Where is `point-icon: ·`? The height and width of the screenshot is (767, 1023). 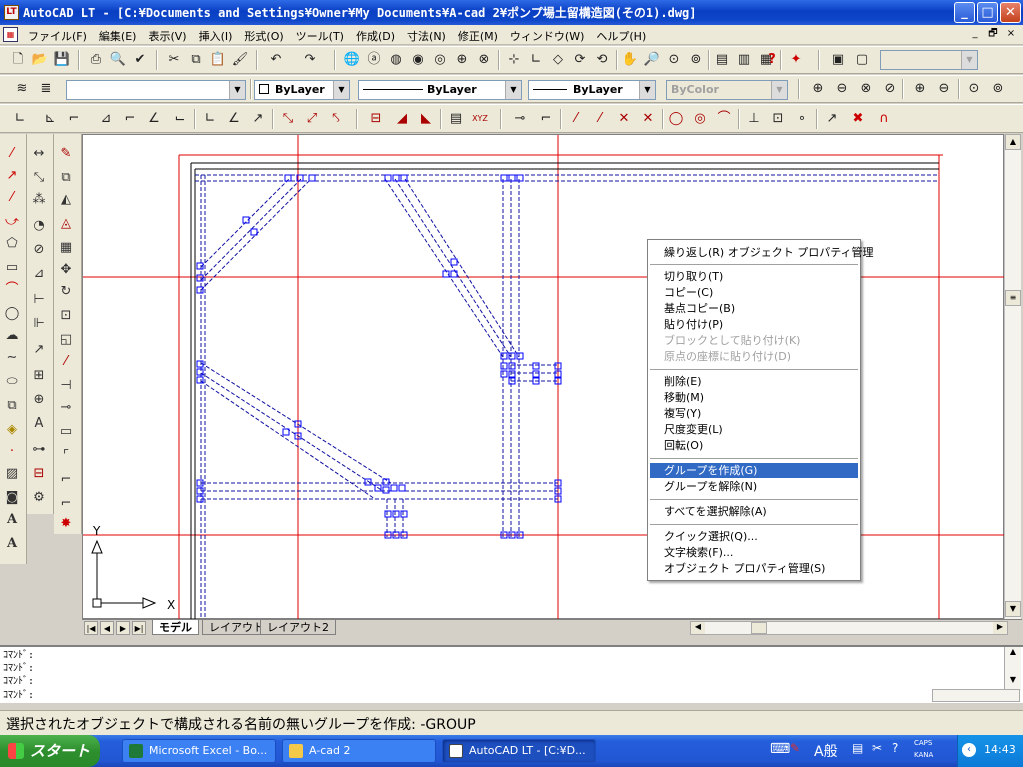
point-icon: · is located at coordinates (12, 452).